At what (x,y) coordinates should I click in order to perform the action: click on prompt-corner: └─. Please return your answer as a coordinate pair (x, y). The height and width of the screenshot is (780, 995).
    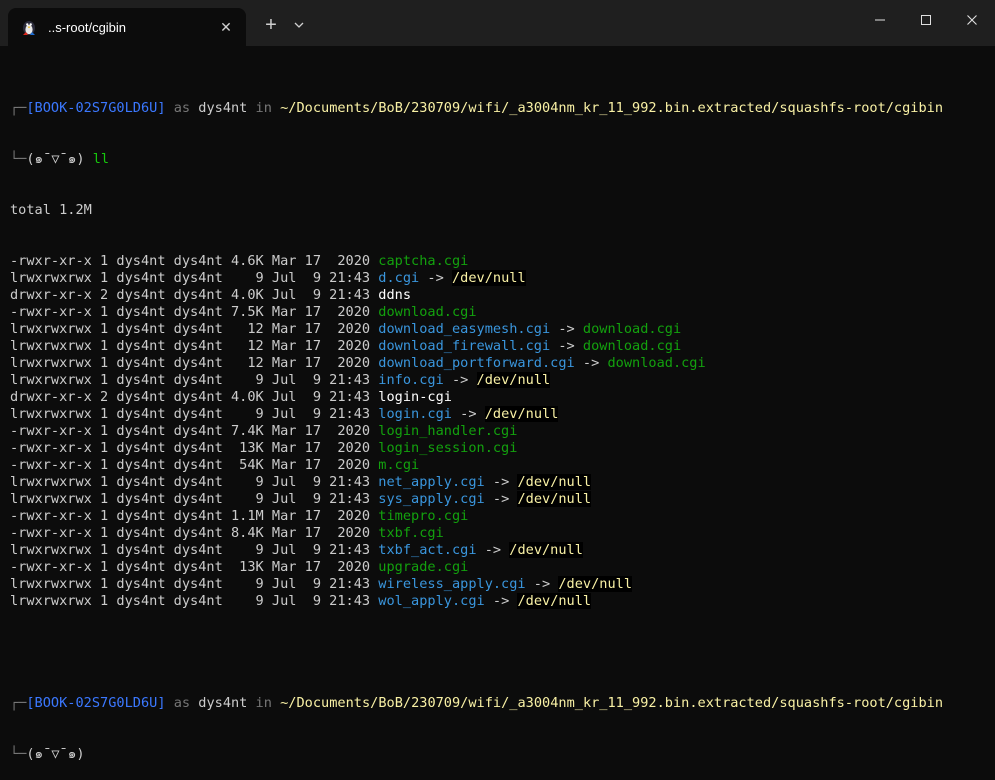
    Looking at the image, I should click on (18, 159).